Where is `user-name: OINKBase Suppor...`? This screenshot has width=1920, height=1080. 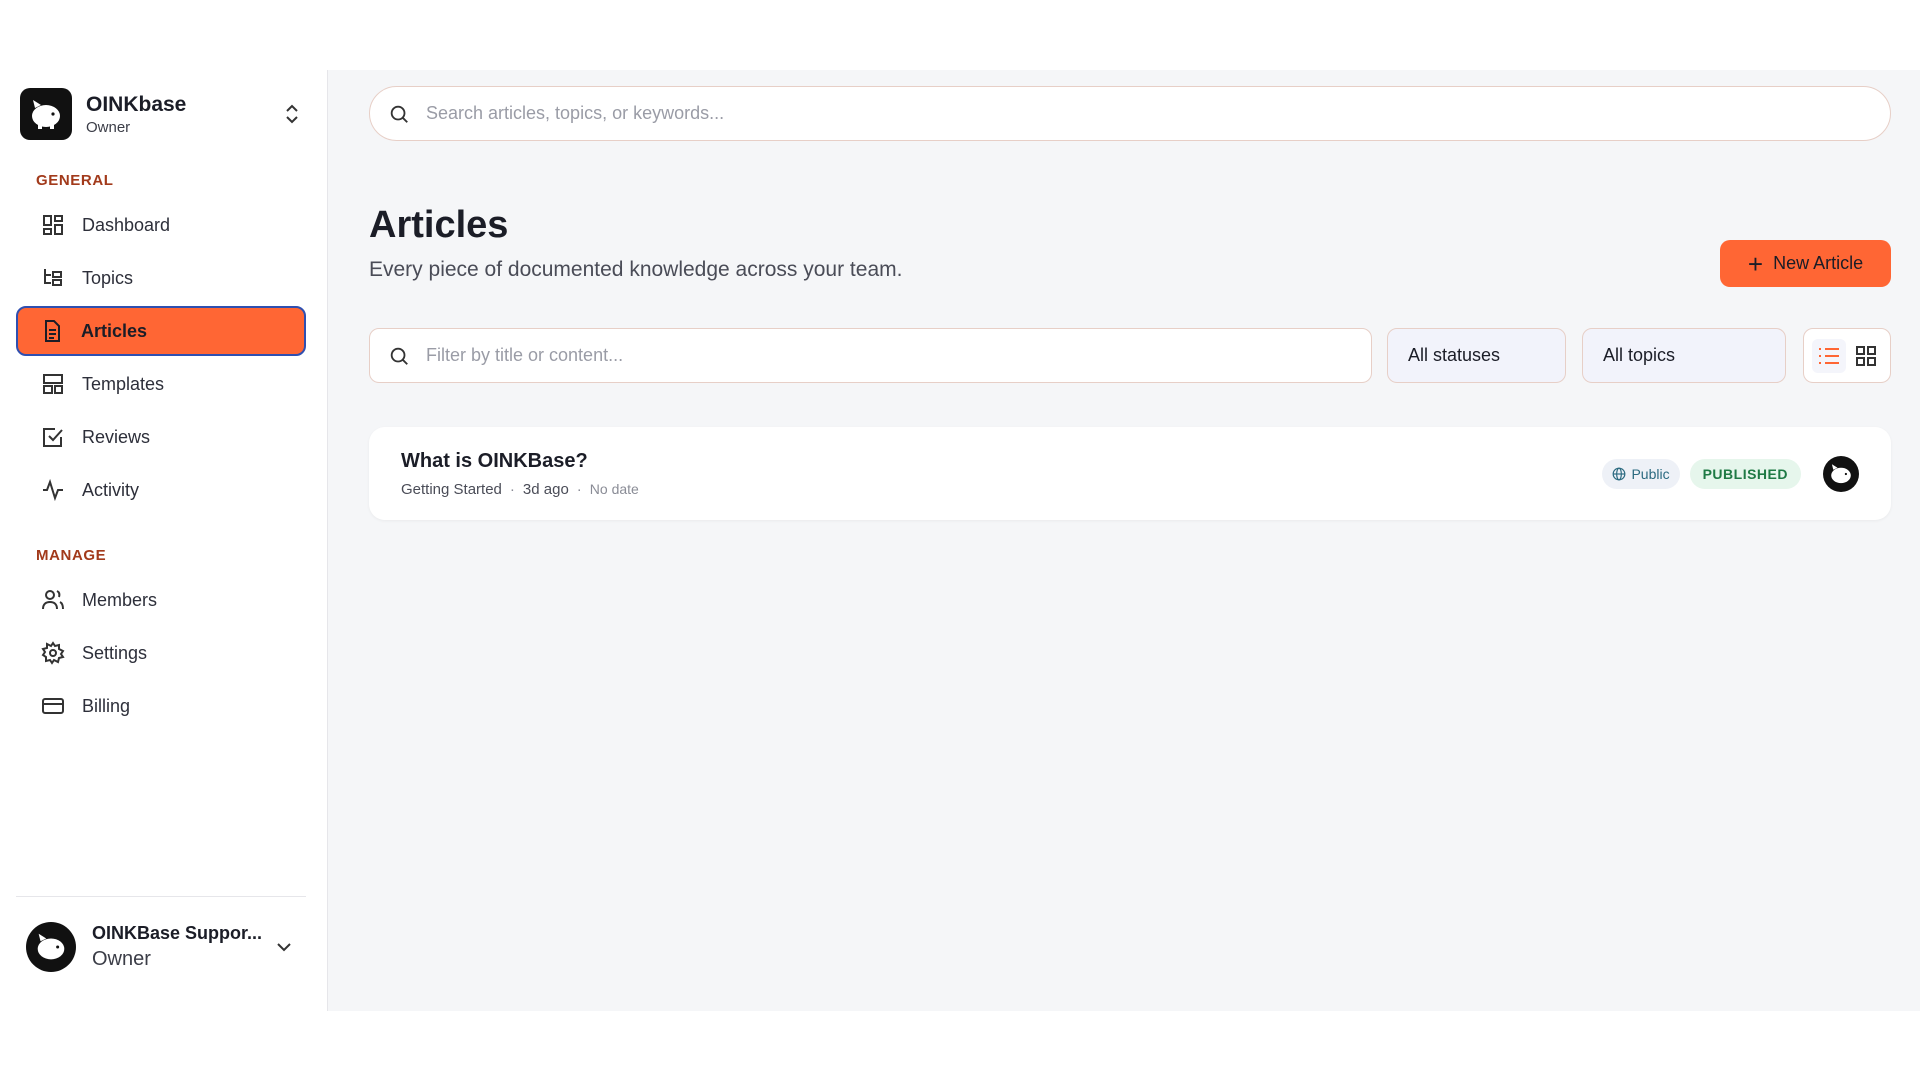
user-name: OINKBase Suppor... is located at coordinates (177, 932).